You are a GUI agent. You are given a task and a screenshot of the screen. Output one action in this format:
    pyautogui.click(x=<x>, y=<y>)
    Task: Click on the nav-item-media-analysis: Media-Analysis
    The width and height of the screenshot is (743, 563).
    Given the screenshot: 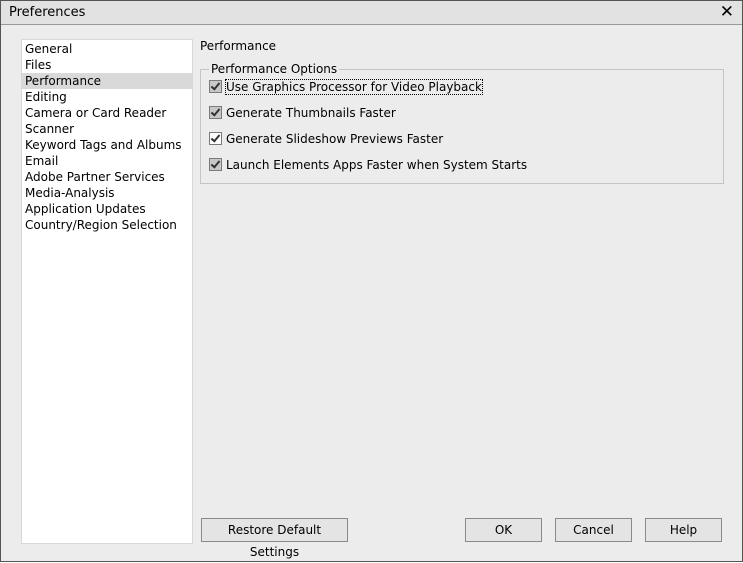 What is the action you would take?
    pyautogui.click(x=107, y=193)
    